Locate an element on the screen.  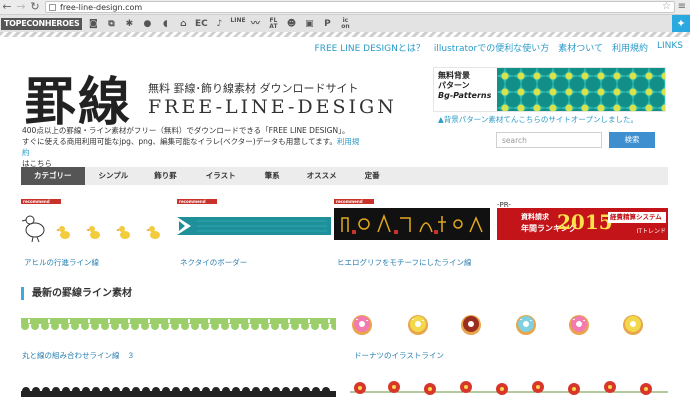
tie-border-image is located at coordinates (254, 226).